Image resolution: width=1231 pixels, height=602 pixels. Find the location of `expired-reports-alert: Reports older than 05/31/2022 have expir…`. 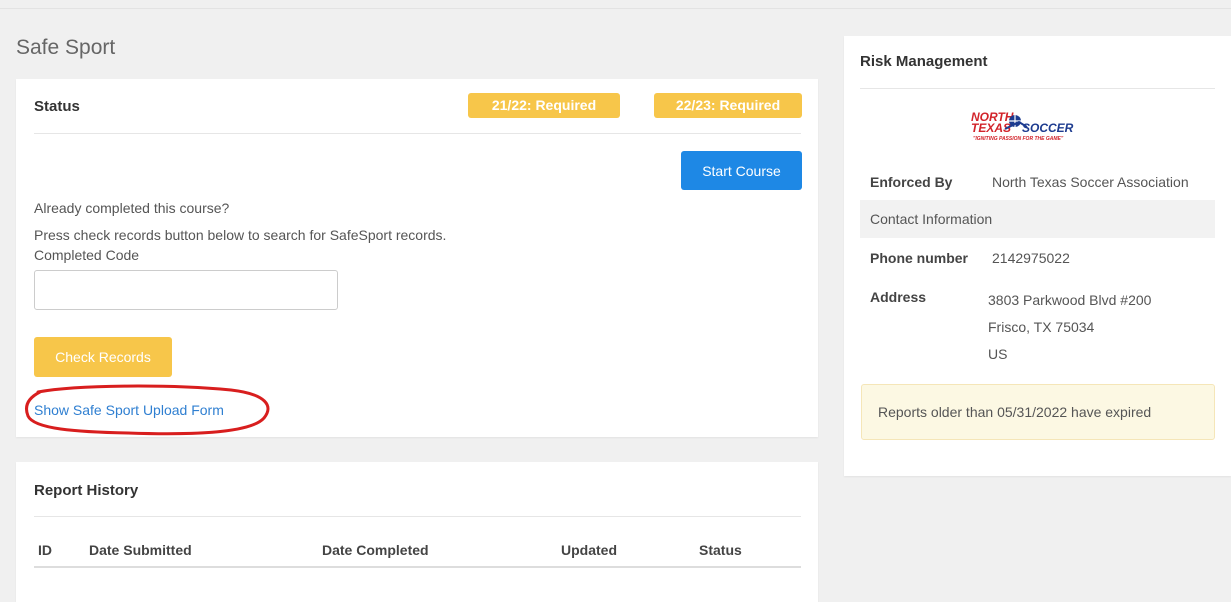

expired-reports-alert: Reports older than 05/31/2022 have expir… is located at coordinates (1038, 412).